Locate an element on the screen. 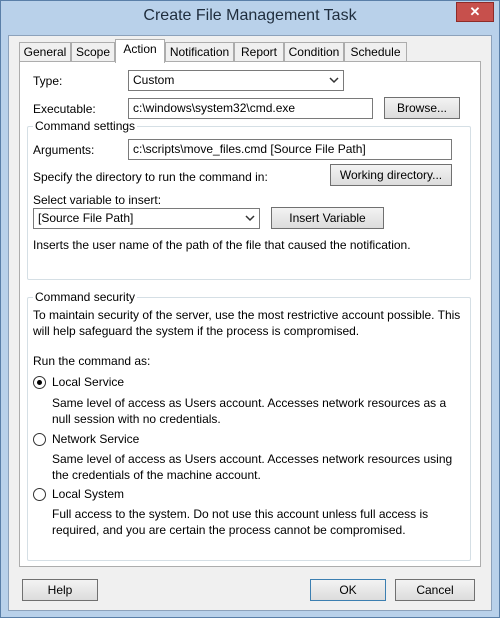 The height and width of the screenshot is (618, 500). local-system-radio is located at coordinates (39, 494).